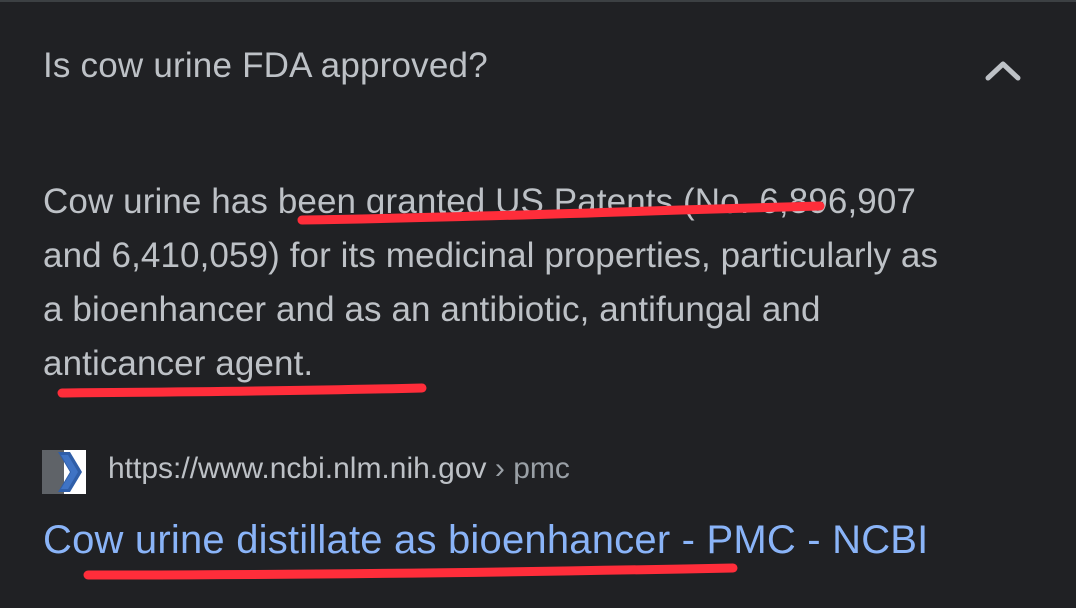 The image size is (1076, 608). What do you see at coordinates (1003, 70) in the screenshot?
I see `chevron-up-icon` at bounding box center [1003, 70].